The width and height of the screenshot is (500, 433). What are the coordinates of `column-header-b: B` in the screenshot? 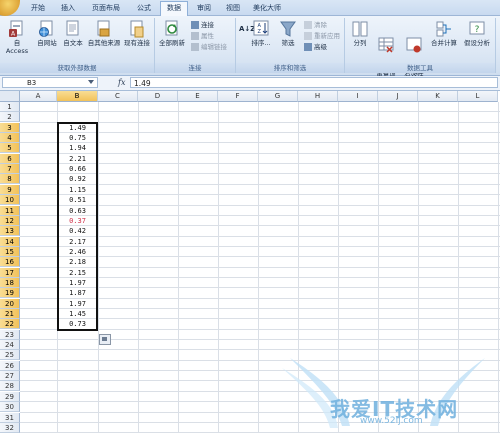 It's located at (77, 96).